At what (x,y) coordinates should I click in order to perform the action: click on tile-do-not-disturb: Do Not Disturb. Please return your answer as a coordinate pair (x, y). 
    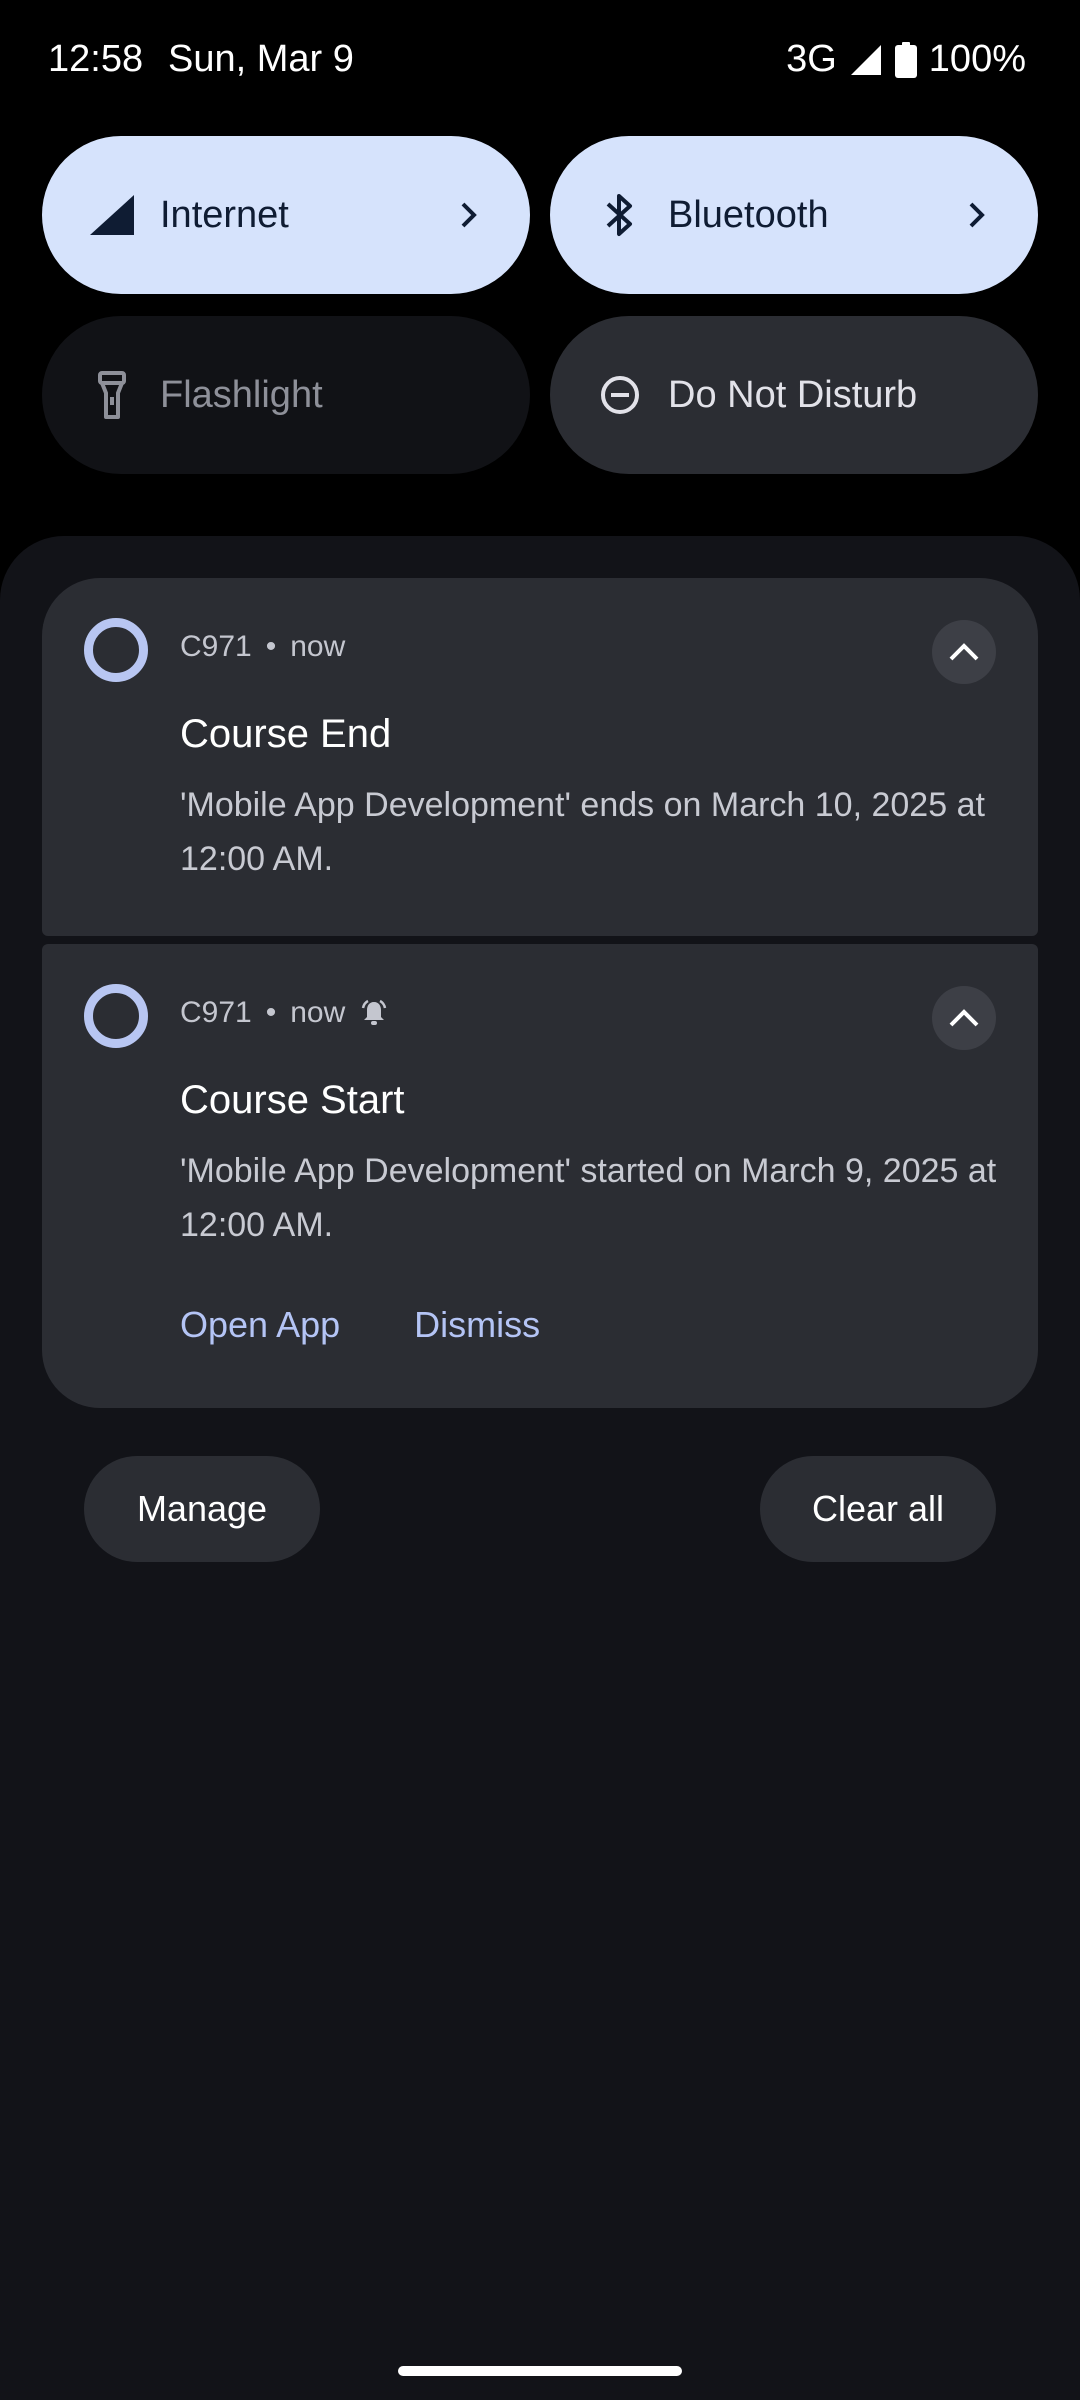
    Looking at the image, I should click on (794, 395).